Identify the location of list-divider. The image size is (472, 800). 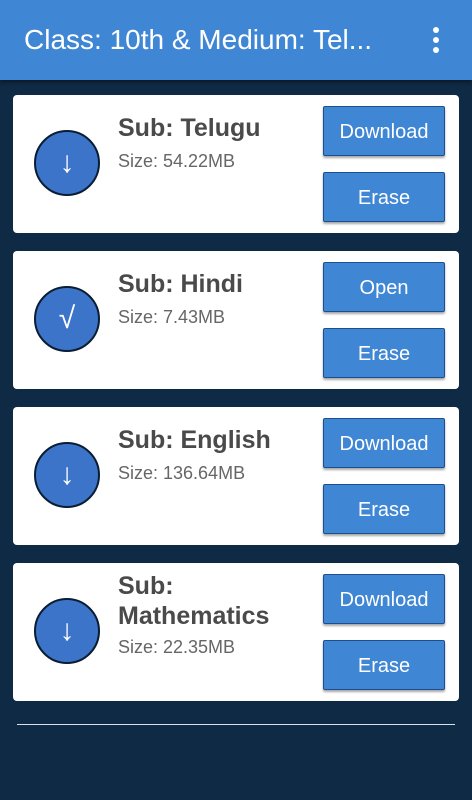
(236, 724).